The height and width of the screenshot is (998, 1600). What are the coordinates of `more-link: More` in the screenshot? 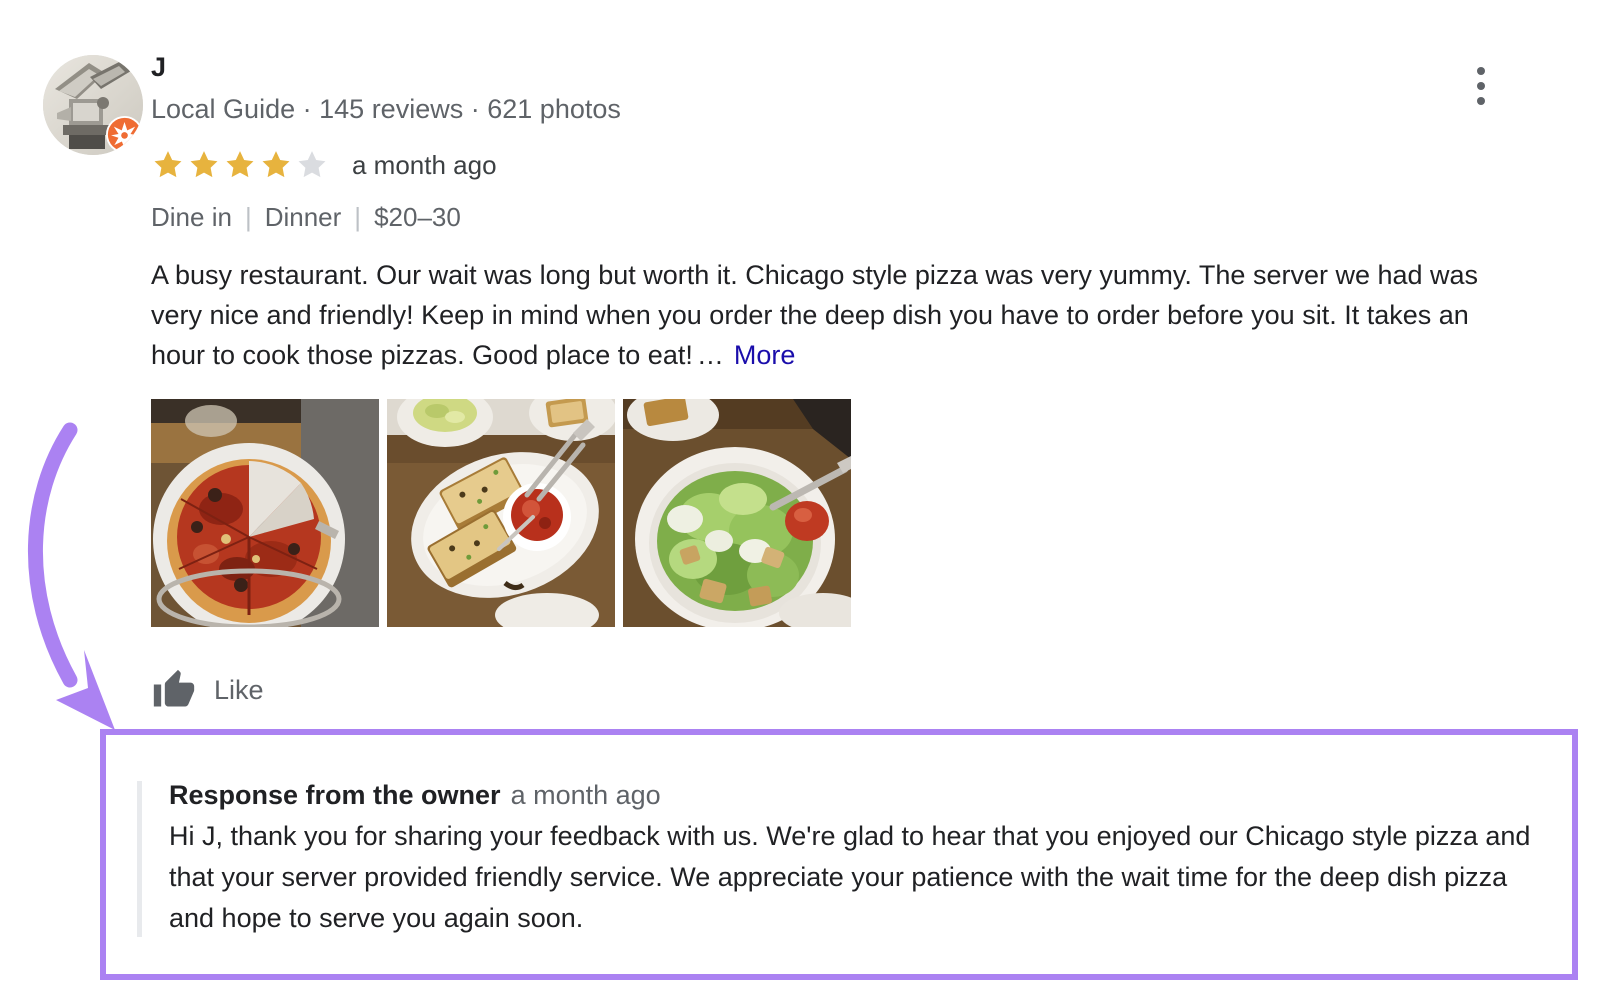 It's located at (765, 355).